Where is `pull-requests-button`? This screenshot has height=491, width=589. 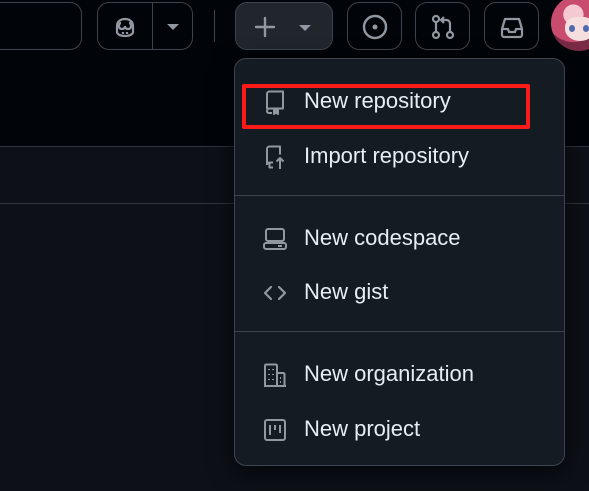
pull-requests-button is located at coordinates (442, 26).